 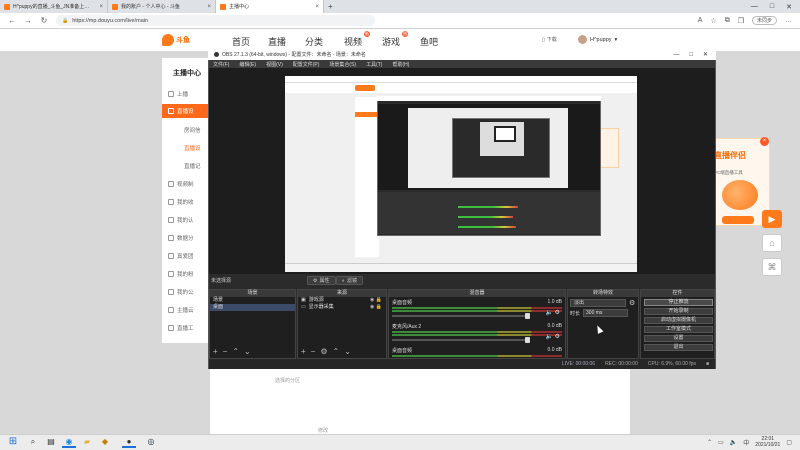 I want to click on menu-edit: 编辑(E), so click(x=247, y=64).